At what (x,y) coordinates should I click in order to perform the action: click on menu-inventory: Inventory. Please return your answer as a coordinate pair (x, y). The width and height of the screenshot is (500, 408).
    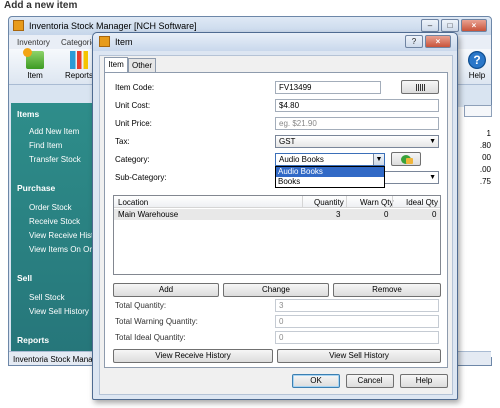
    Looking at the image, I should click on (33, 42).